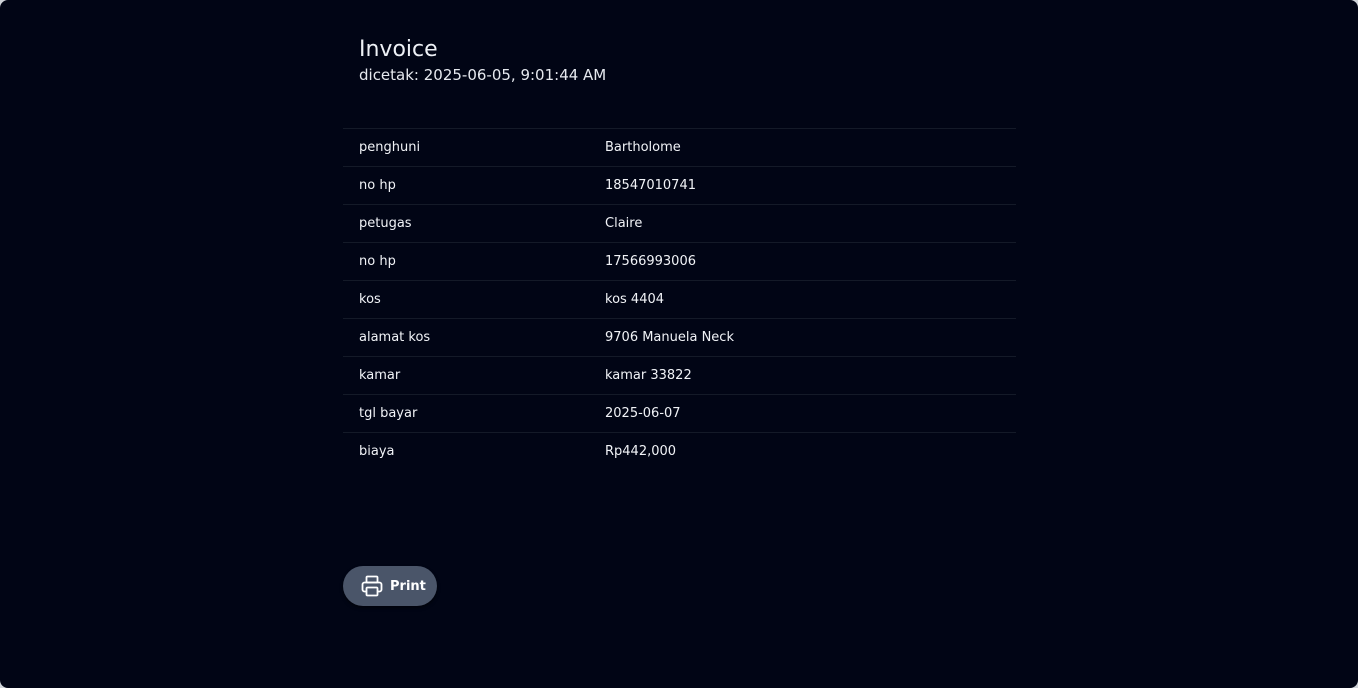 The image size is (1358, 688). I want to click on row-value: kos 4404, so click(635, 299).